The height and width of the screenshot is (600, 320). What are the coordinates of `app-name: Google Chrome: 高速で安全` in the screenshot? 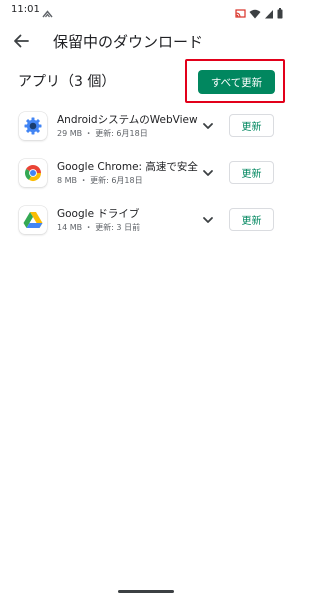 It's located at (127, 167).